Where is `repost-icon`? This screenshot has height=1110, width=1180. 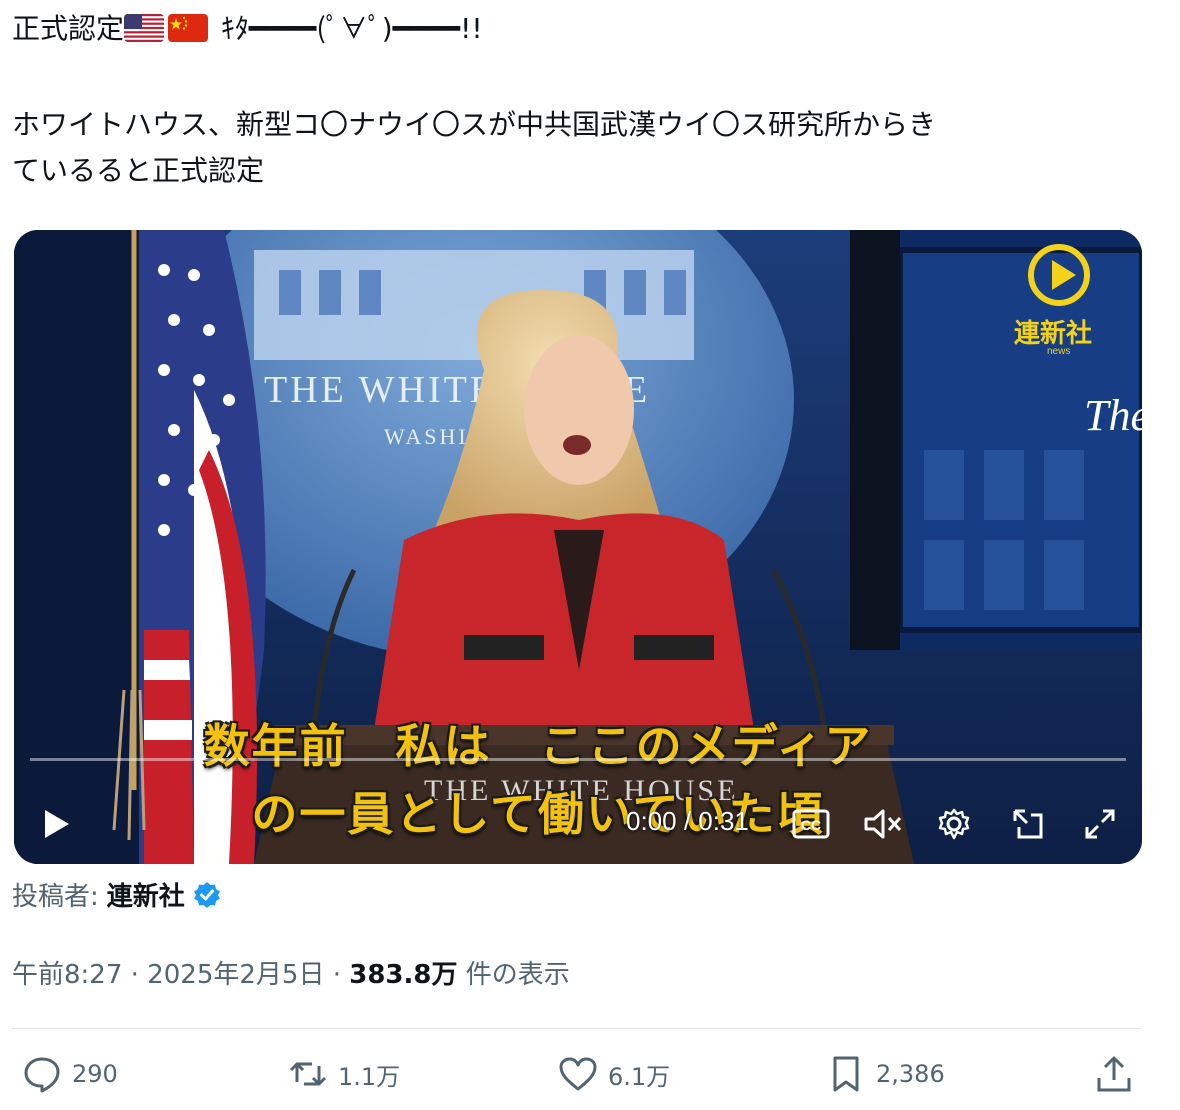
repost-icon is located at coordinates (308, 1074).